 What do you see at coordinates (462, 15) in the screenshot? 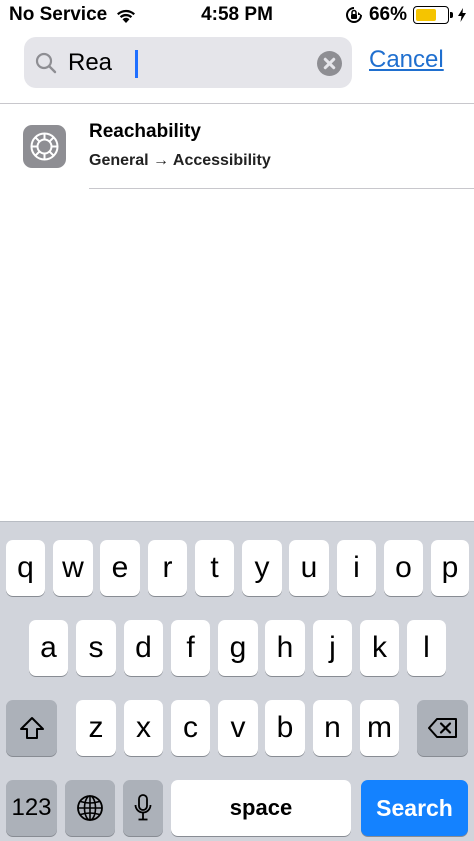
I see `charging-bolt-icon` at bounding box center [462, 15].